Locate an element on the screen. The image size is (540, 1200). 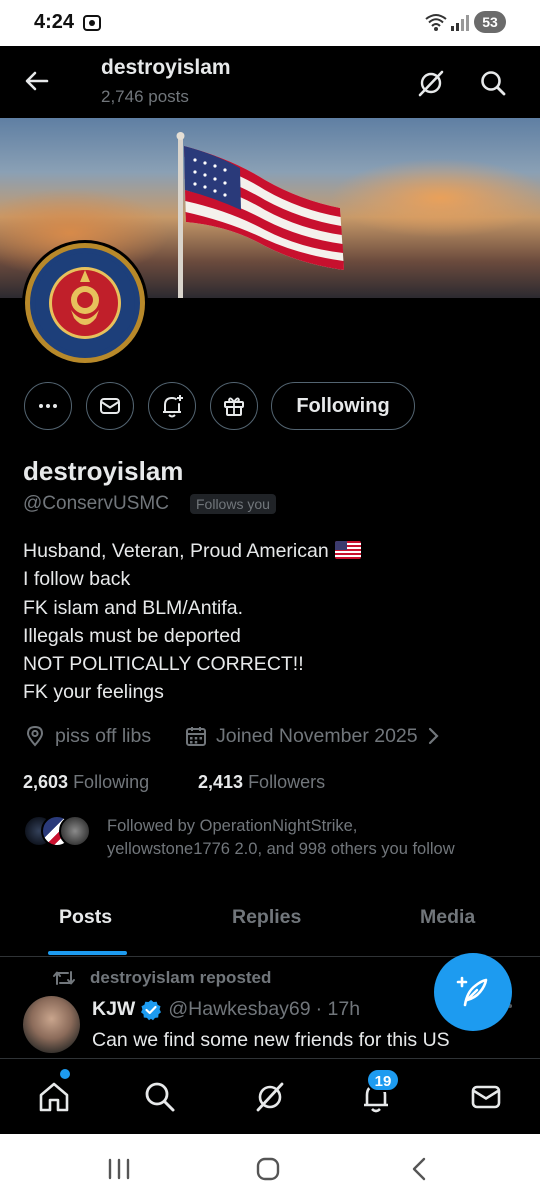
signal-icon is located at coordinates (460, 23).